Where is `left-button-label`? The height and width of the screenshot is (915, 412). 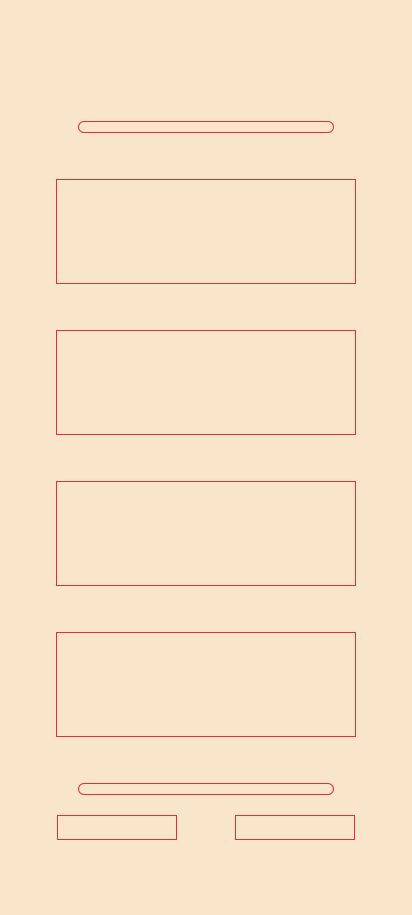
left-button-label is located at coordinates (117, 827).